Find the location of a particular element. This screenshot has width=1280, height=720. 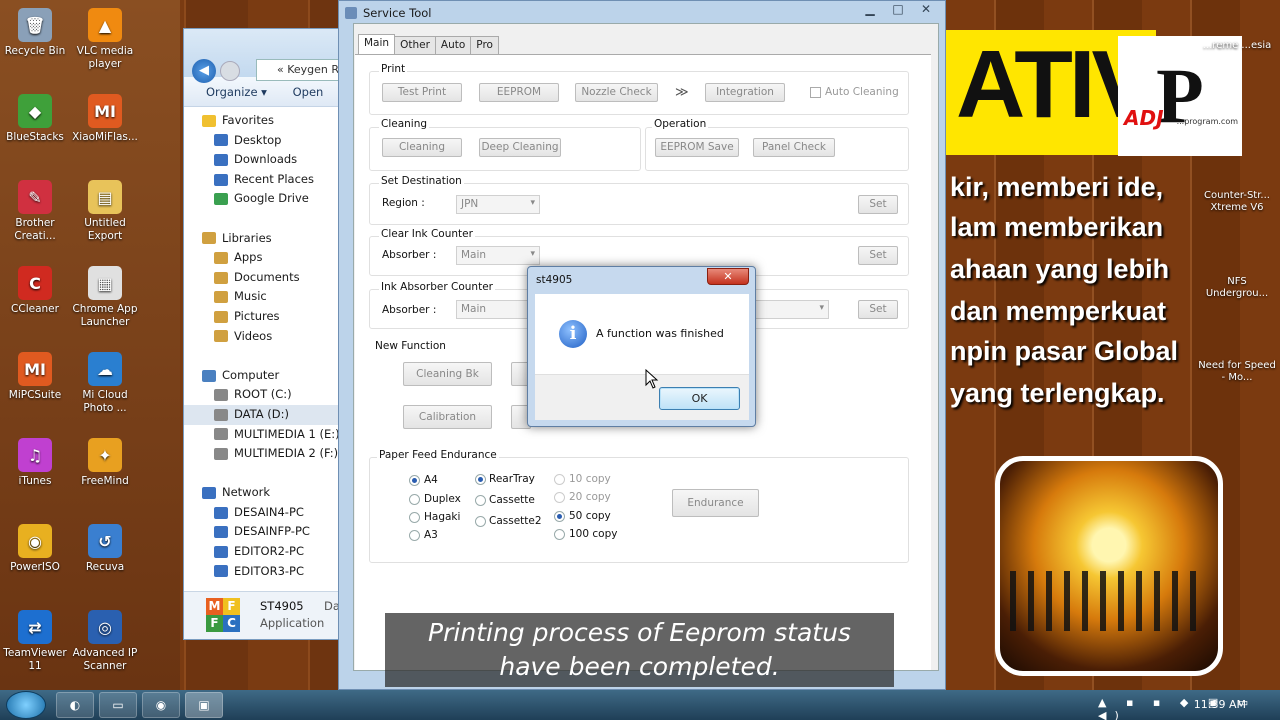

radio-50-copy is located at coordinates (559, 516).